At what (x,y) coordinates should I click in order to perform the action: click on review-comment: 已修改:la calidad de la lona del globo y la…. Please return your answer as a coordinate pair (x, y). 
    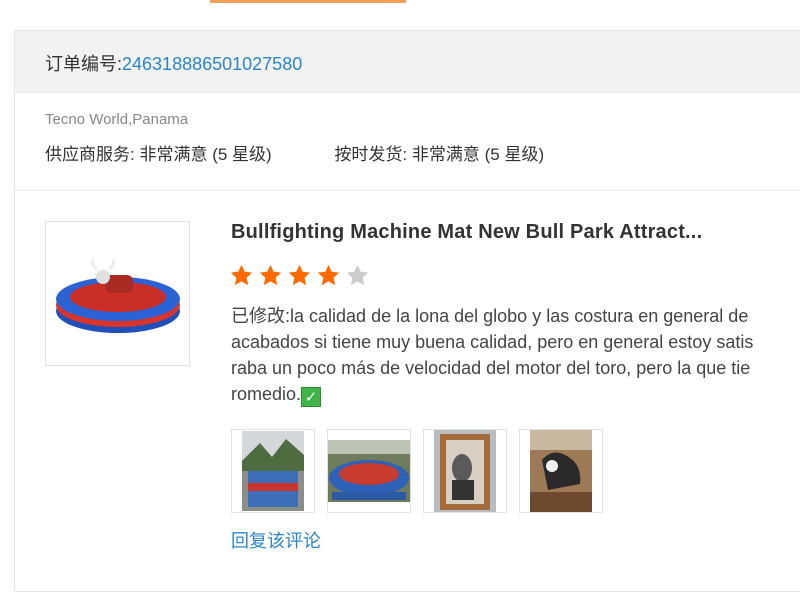
    Looking at the image, I should click on (515, 355).